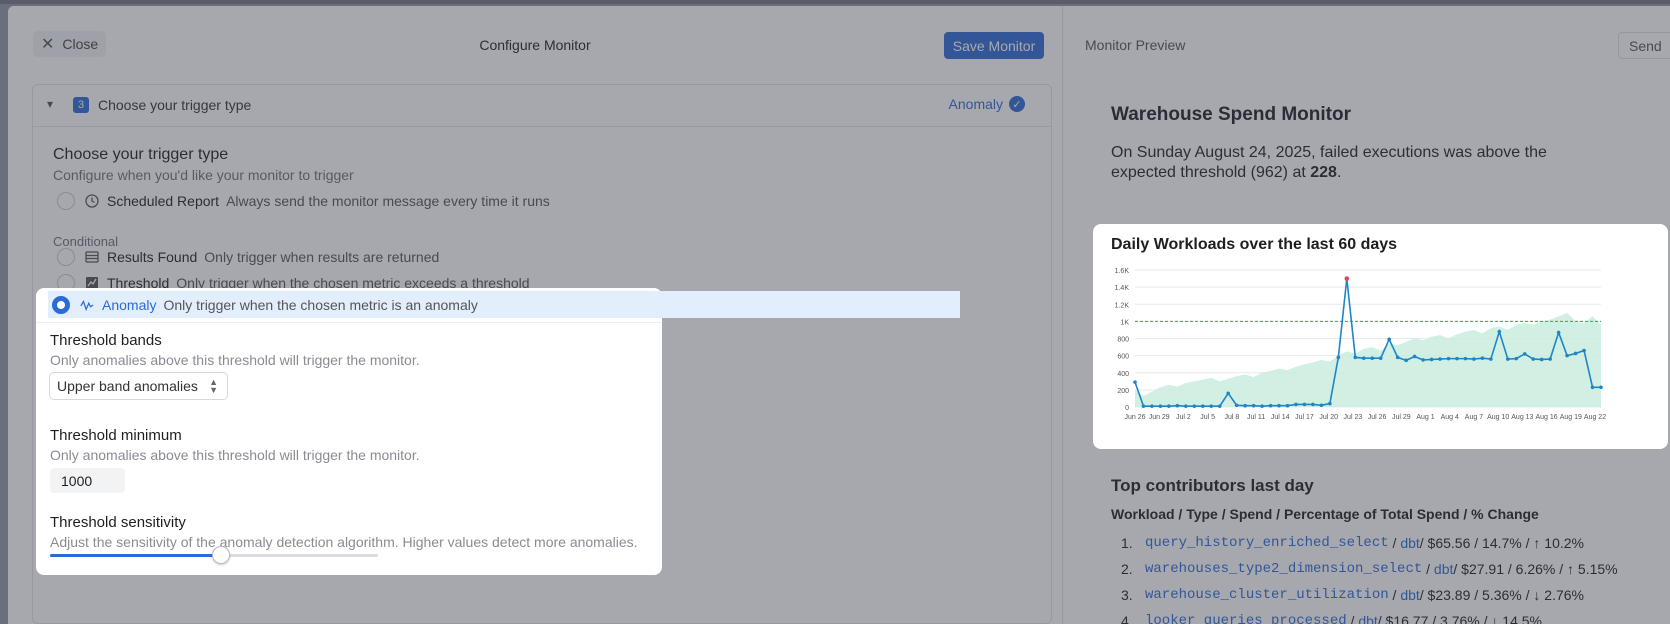 The width and height of the screenshot is (1670, 624). I want to click on x-tick-label: Jun 29, so click(1159, 417).